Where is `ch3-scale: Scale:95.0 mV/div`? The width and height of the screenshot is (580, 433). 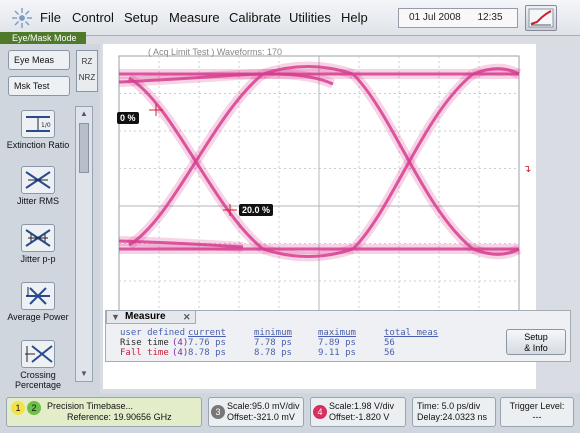 ch3-scale: Scale:95.0 mV/div is located at coordinates (263, 406).